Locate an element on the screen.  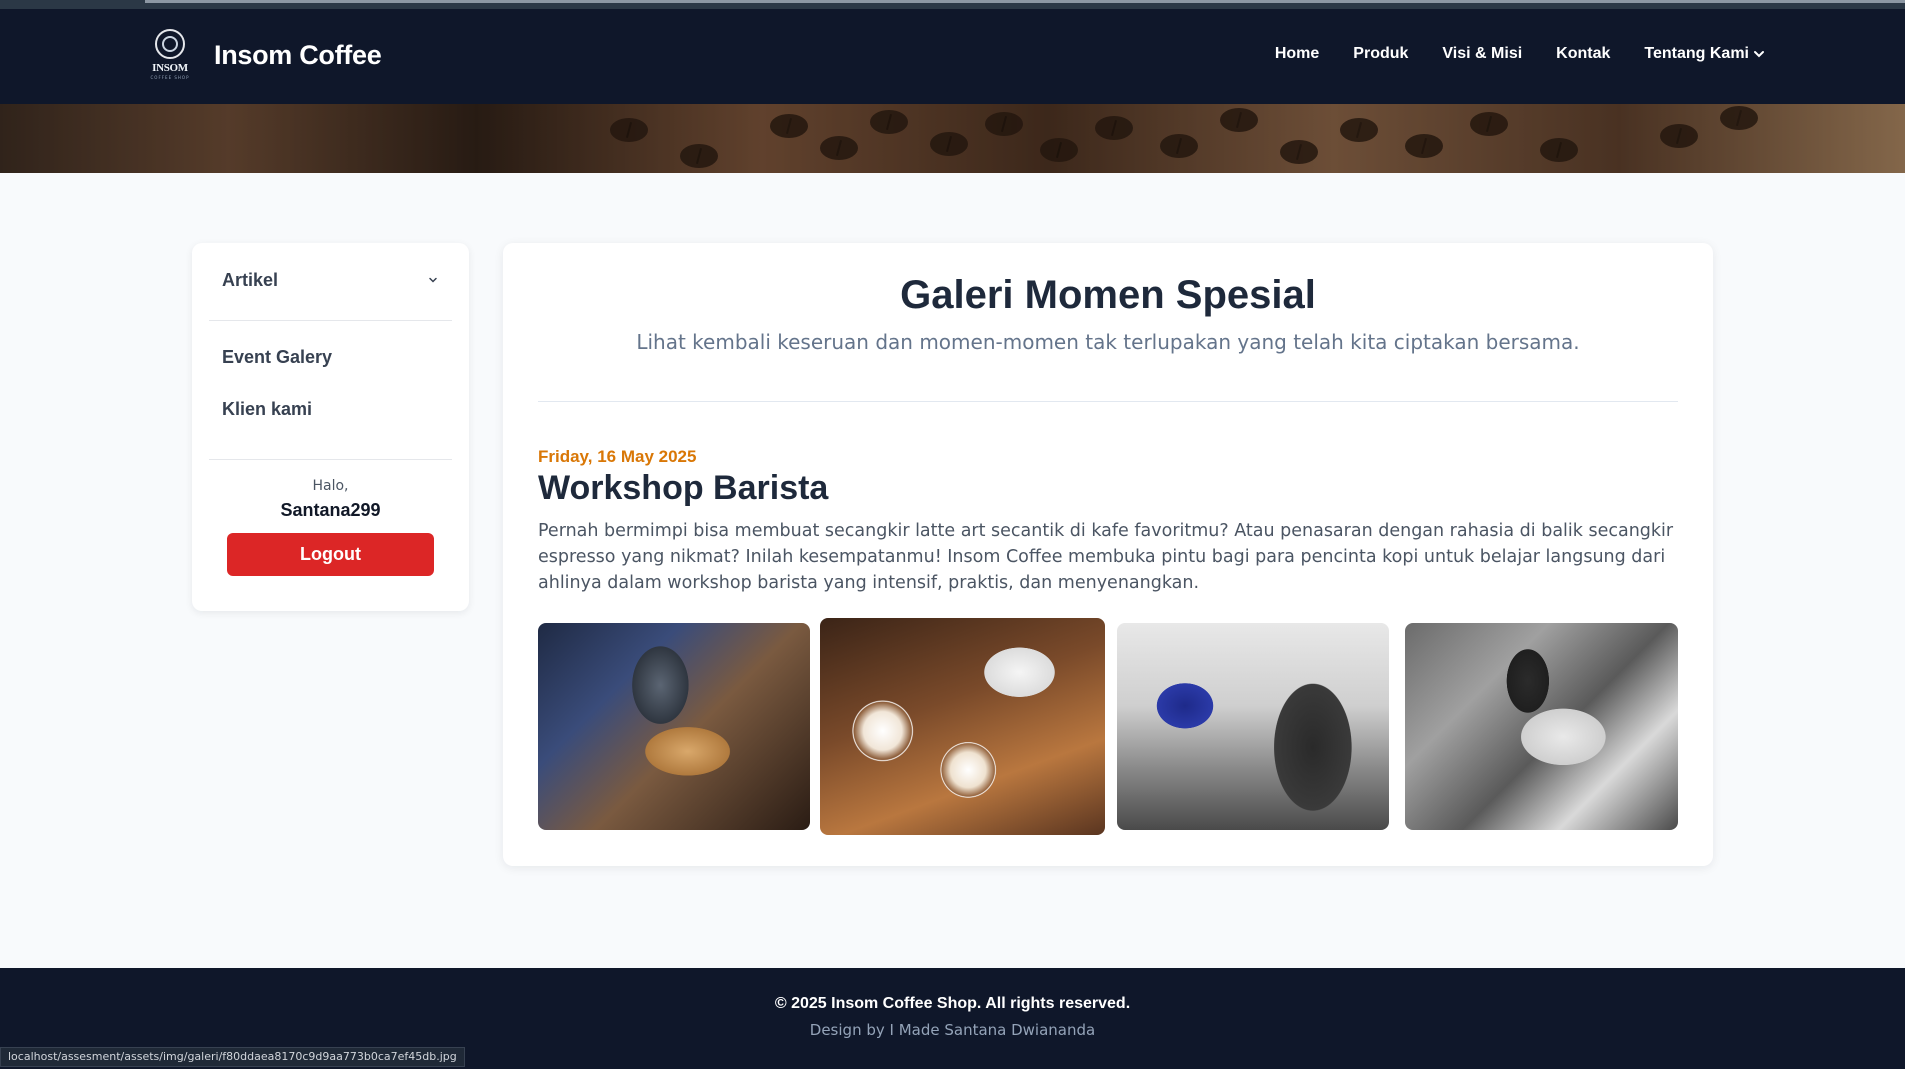
gallery-photo-workshop-bar is located at coordinates (1541, 726).